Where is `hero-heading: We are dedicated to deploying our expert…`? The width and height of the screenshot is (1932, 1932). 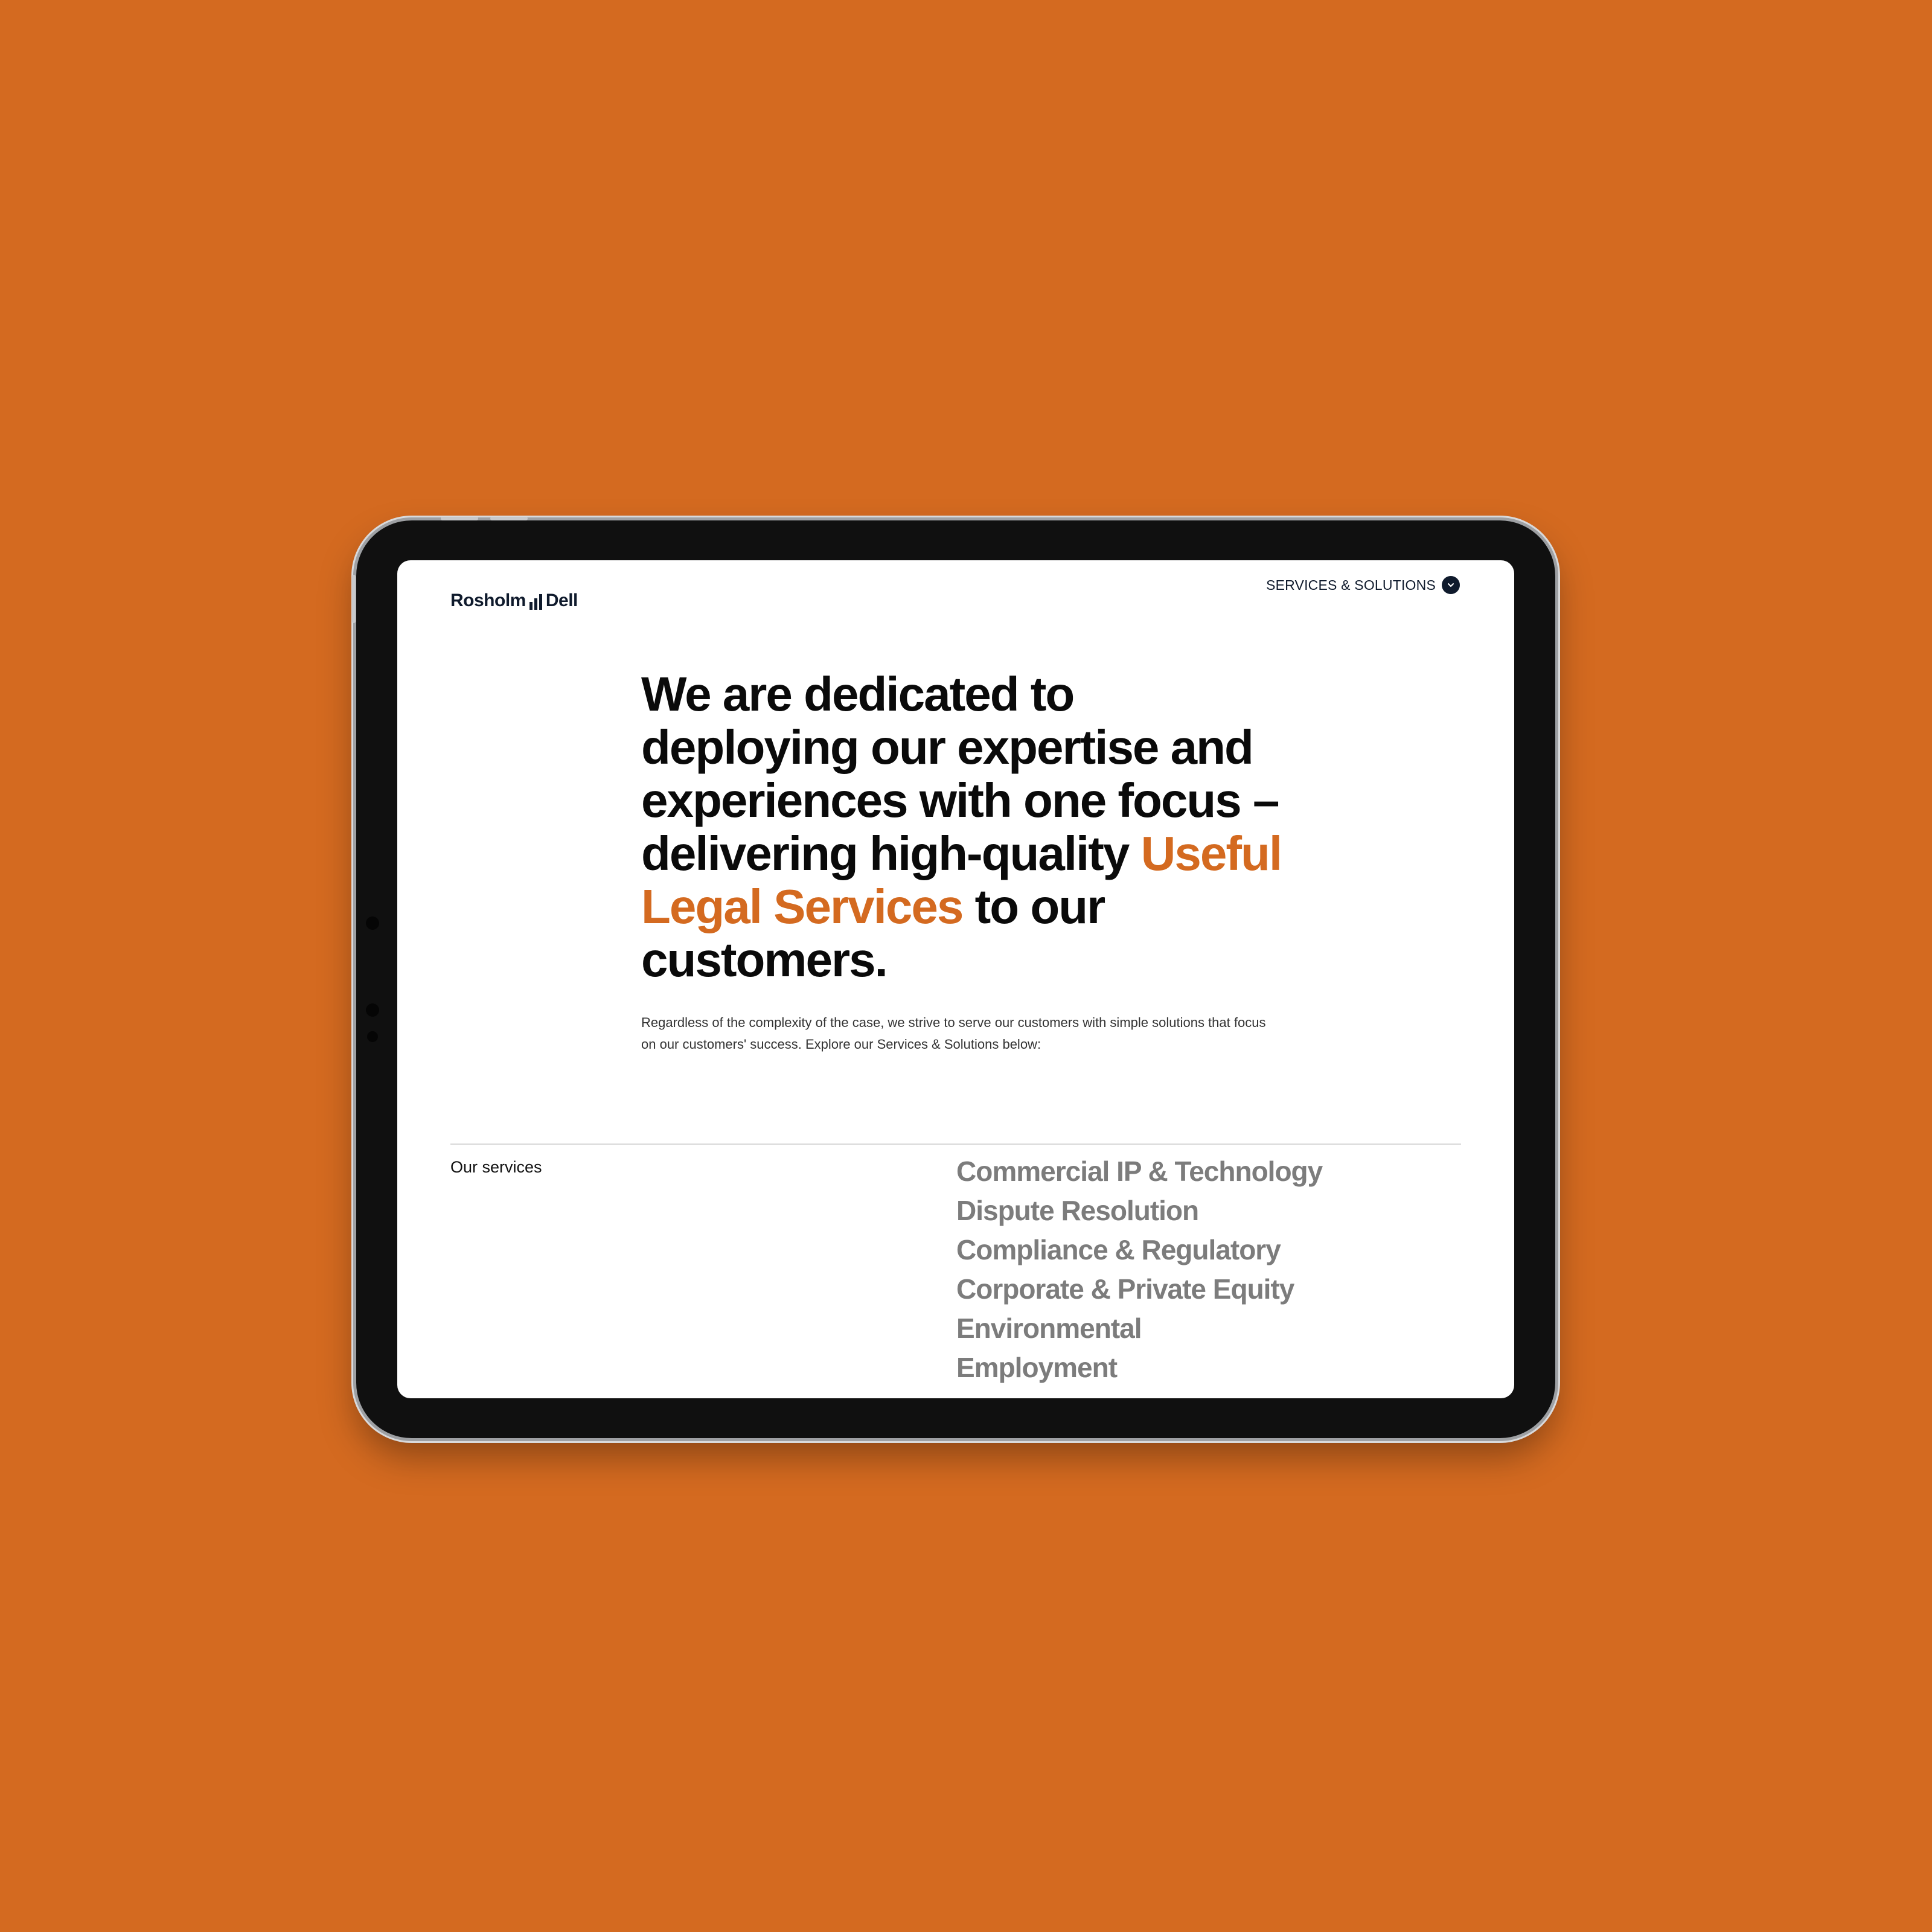
hero-heading: We are dedicated to deploying our expert… is located at coordinates (967, 827).